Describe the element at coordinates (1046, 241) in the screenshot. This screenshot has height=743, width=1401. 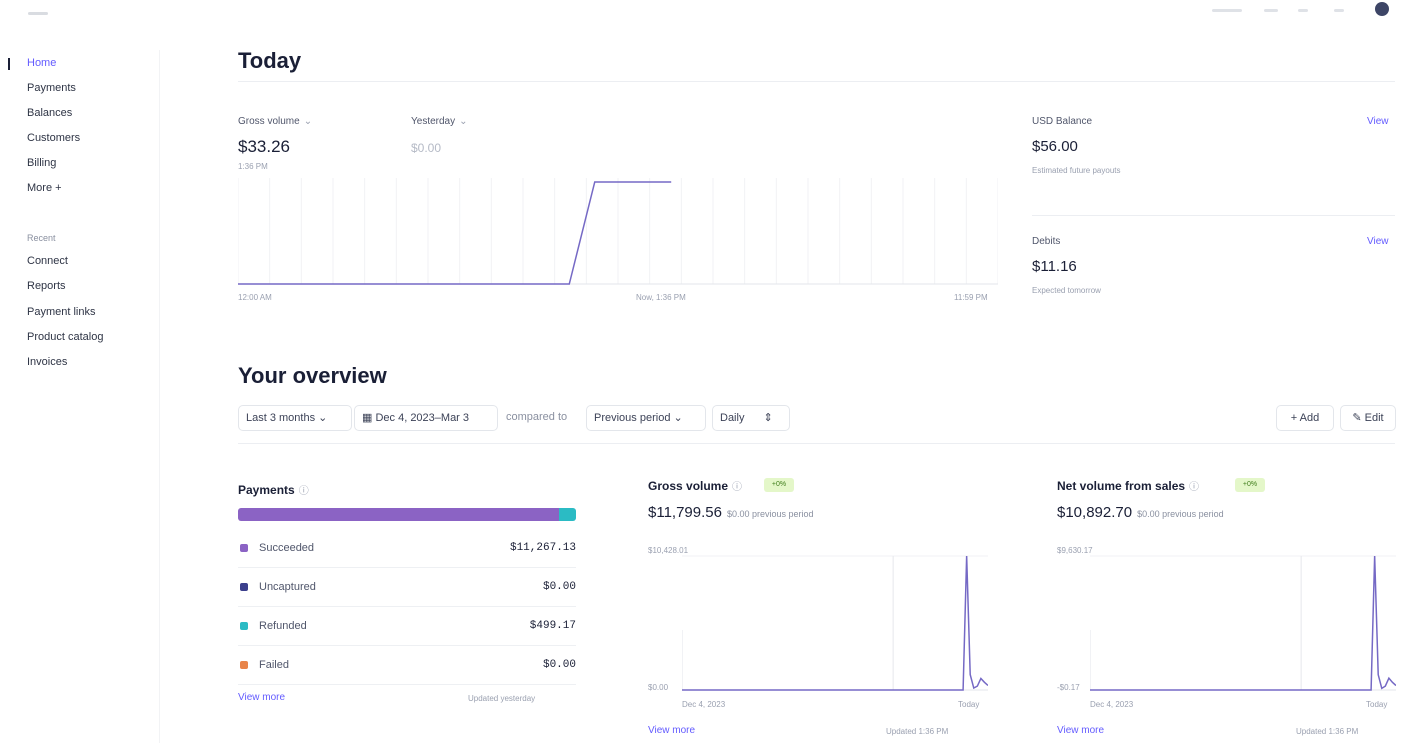
I see `debits-label: Debits` at that location.